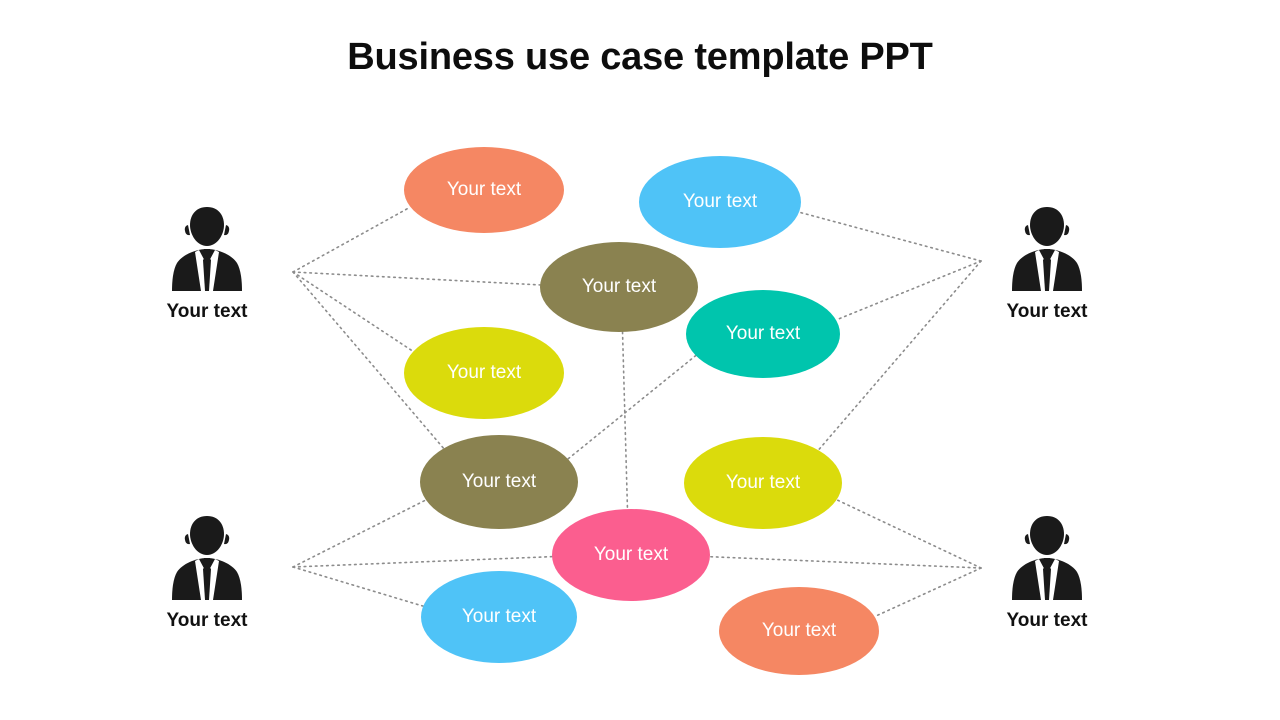  I want to click on actor-actor-bottom-right: Your text, so click(1047, 572).